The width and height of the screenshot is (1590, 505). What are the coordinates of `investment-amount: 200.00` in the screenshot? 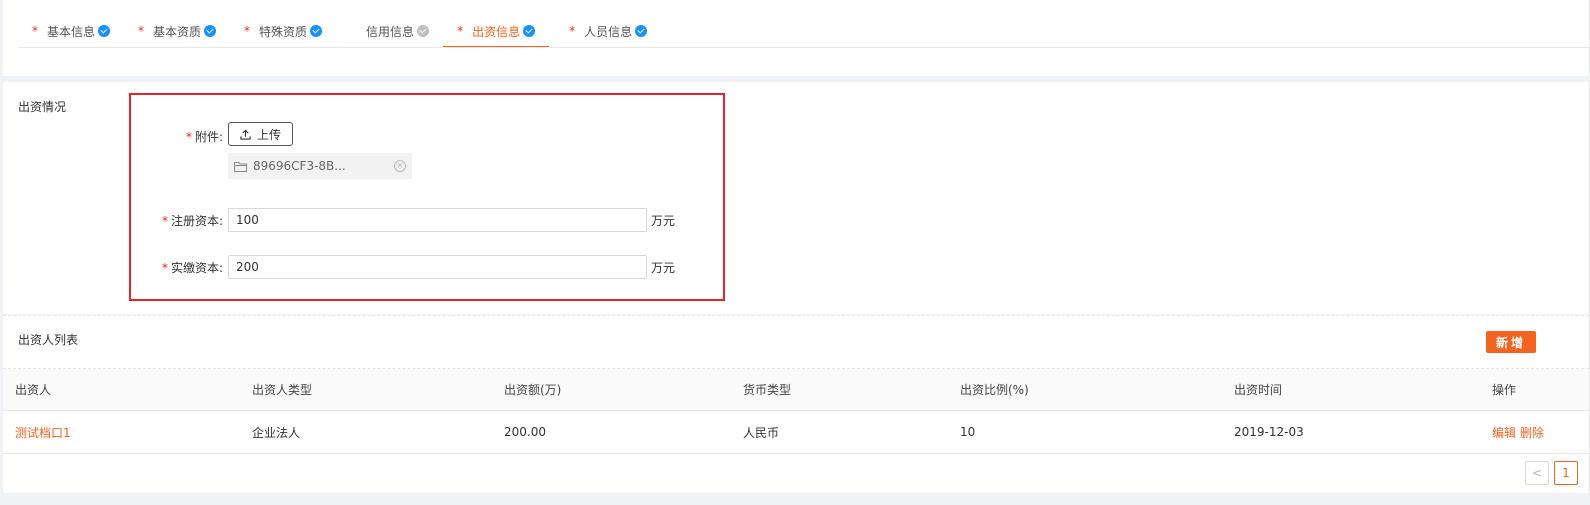 It's located at (525, 432).